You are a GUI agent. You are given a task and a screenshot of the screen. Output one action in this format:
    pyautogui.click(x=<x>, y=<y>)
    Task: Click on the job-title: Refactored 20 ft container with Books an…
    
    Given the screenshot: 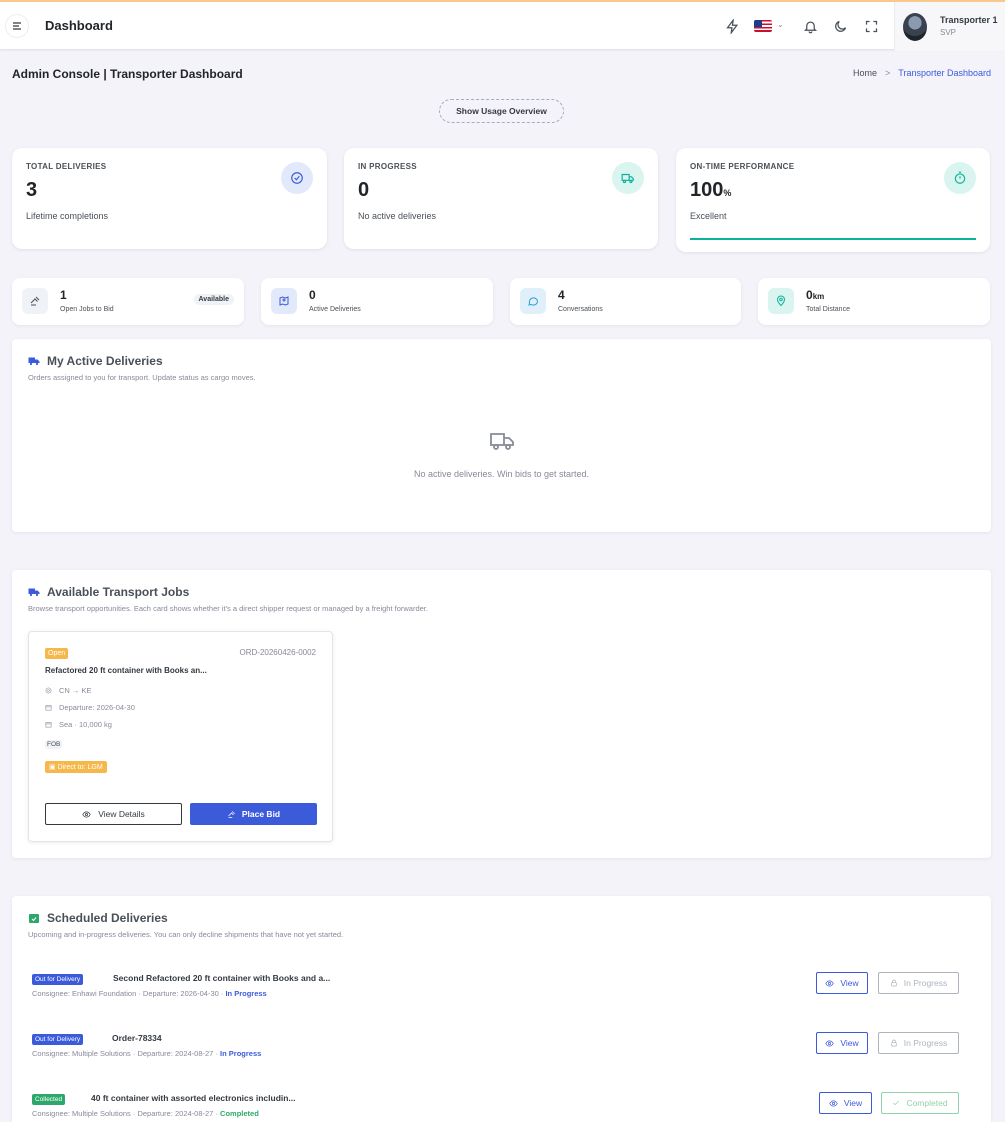 What is the action you would take?
    pyautogui.click(x=126, y=670)
    